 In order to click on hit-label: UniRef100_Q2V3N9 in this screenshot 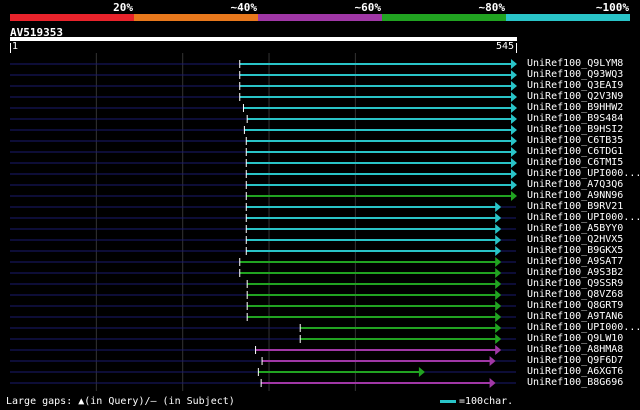, I will do `click(583, 96)`.